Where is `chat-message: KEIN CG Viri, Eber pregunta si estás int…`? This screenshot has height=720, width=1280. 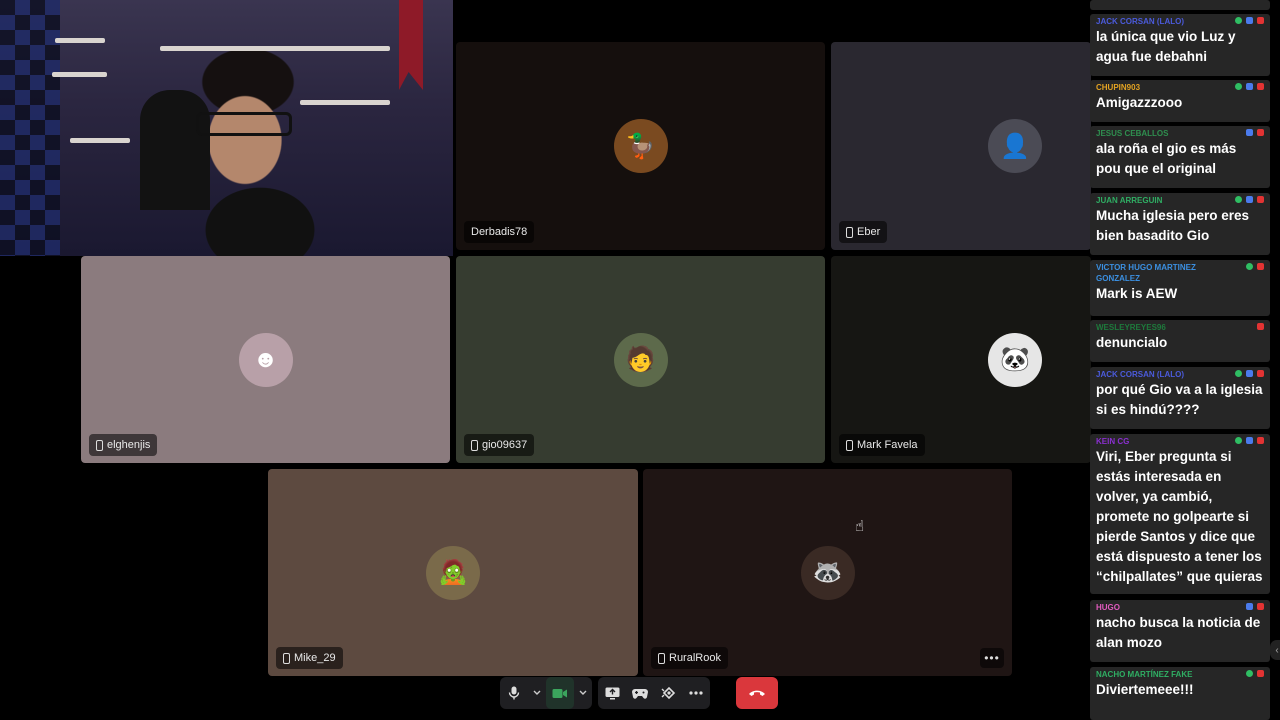 chat-message: KEIN CG Viri, Eber pregunta si estás int… is located at coordinates (1180, 514).